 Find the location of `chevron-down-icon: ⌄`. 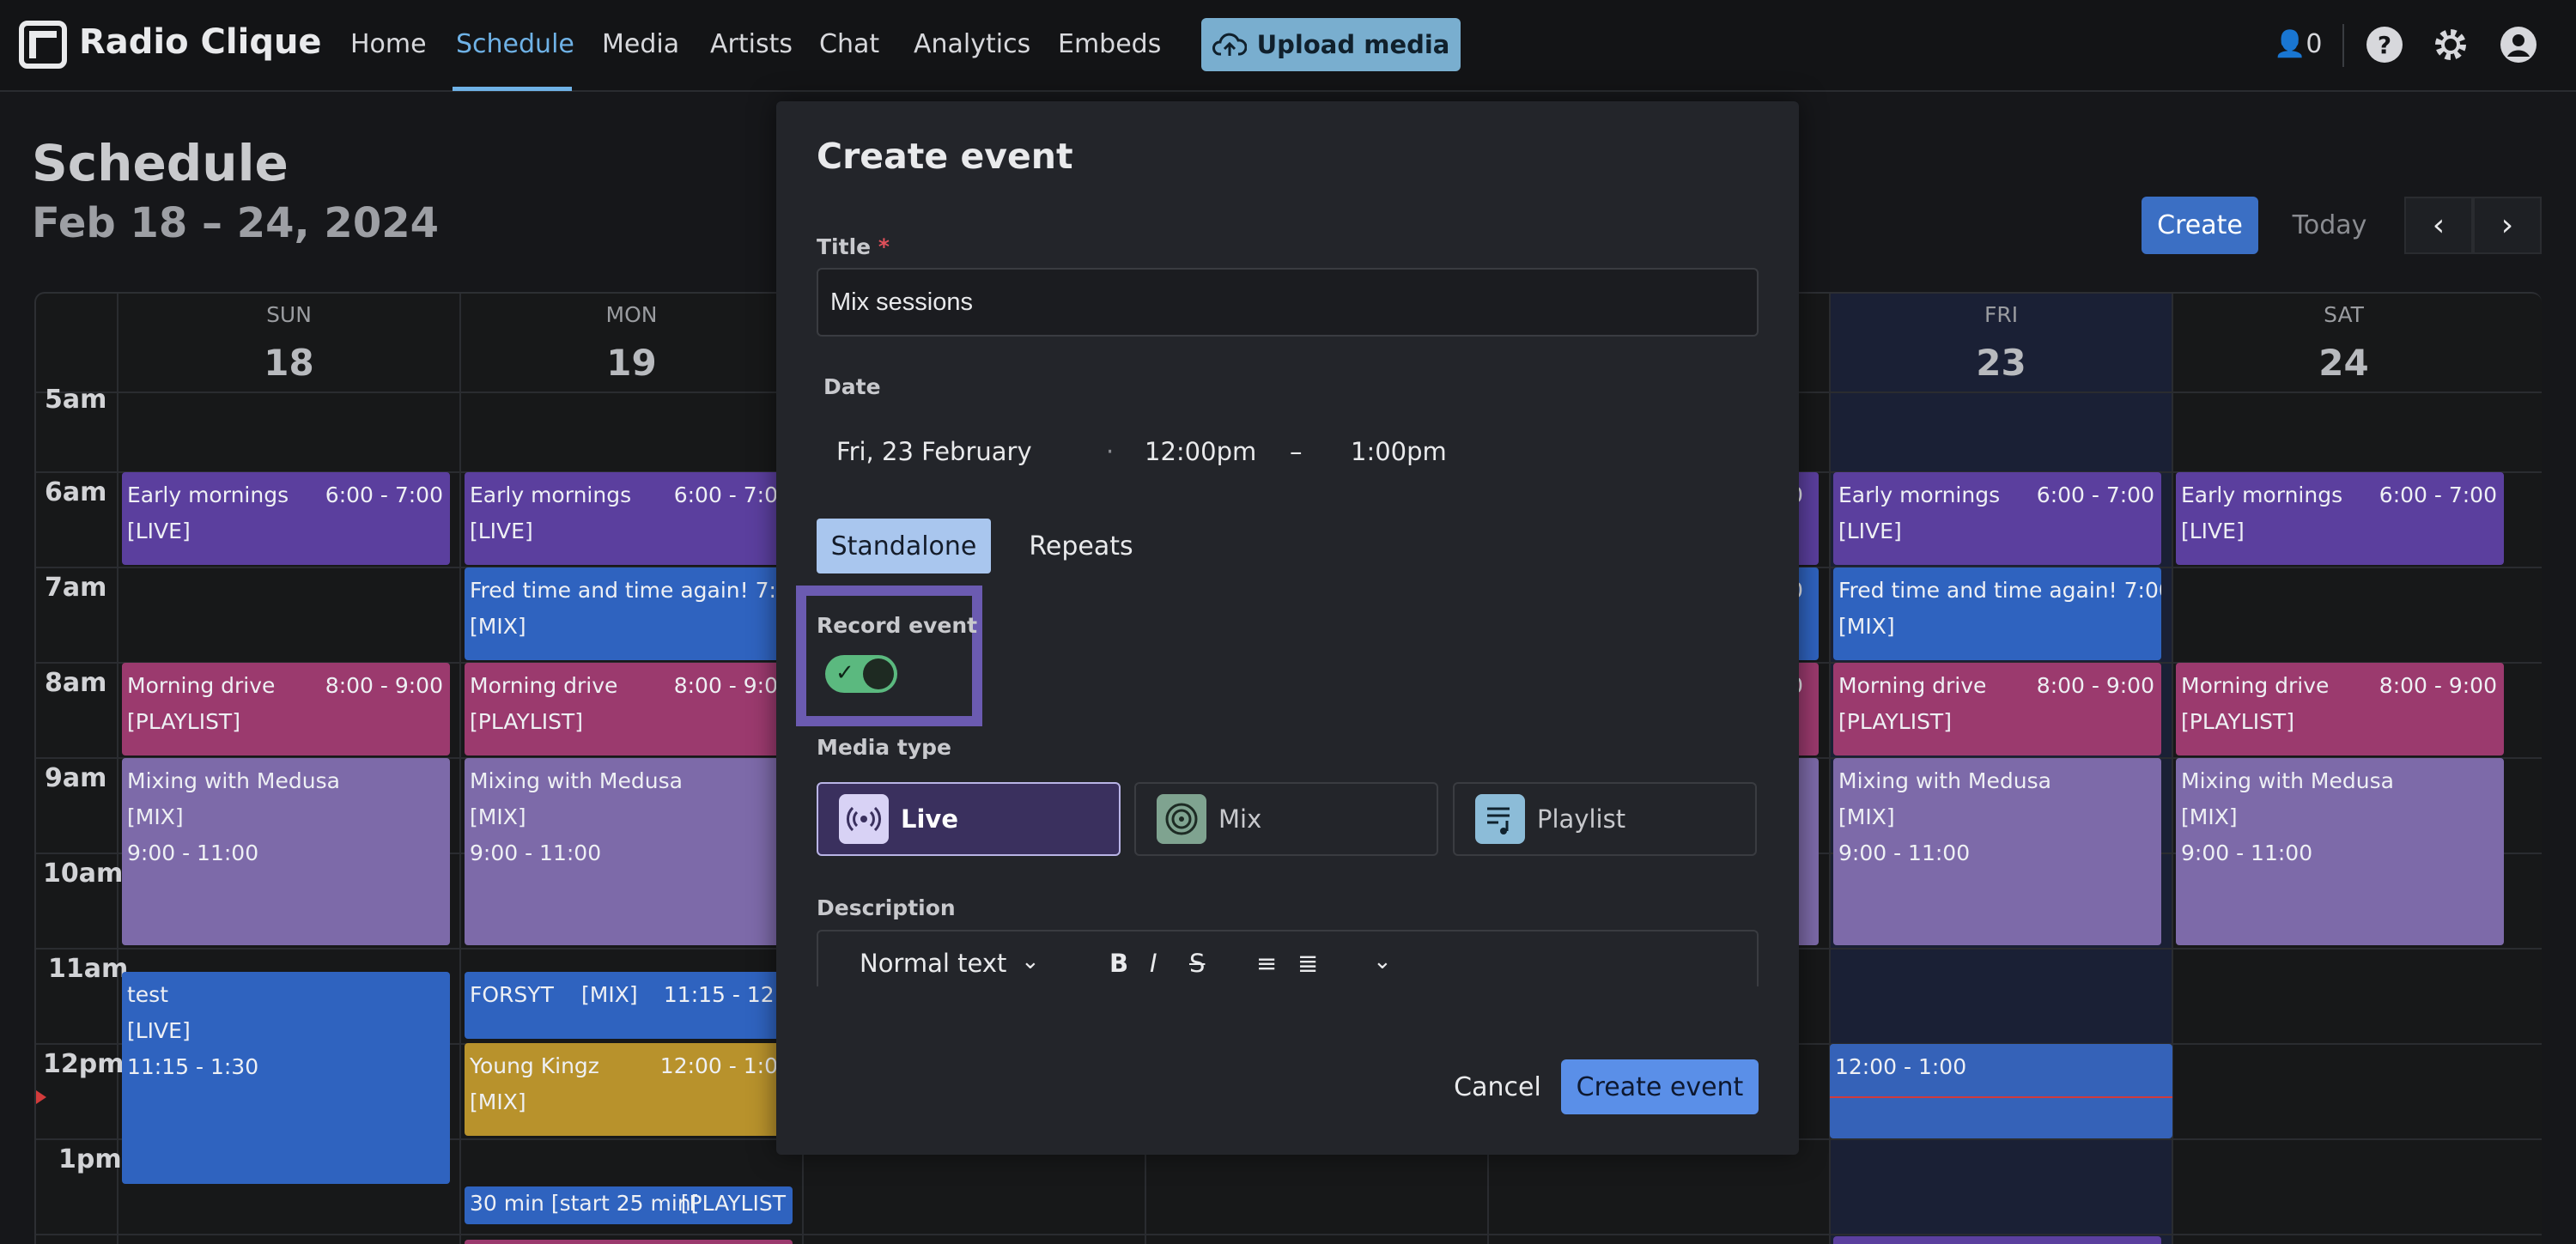

chevron-down-icon: ⌄ is located at coordinates (1030, 962).